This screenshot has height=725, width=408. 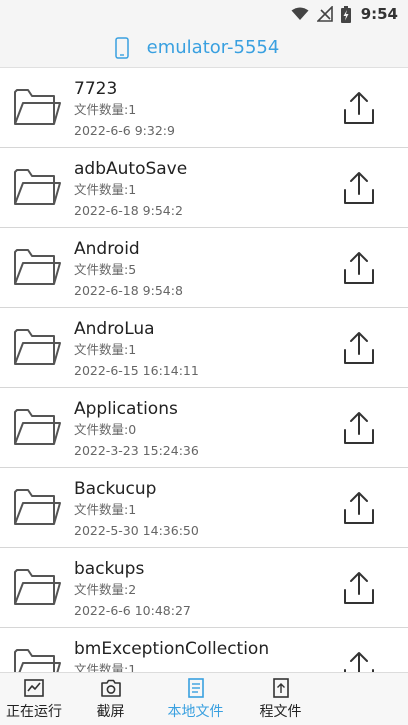 I want to click on nav-label: 正在运行, so click(x=34, y=712).